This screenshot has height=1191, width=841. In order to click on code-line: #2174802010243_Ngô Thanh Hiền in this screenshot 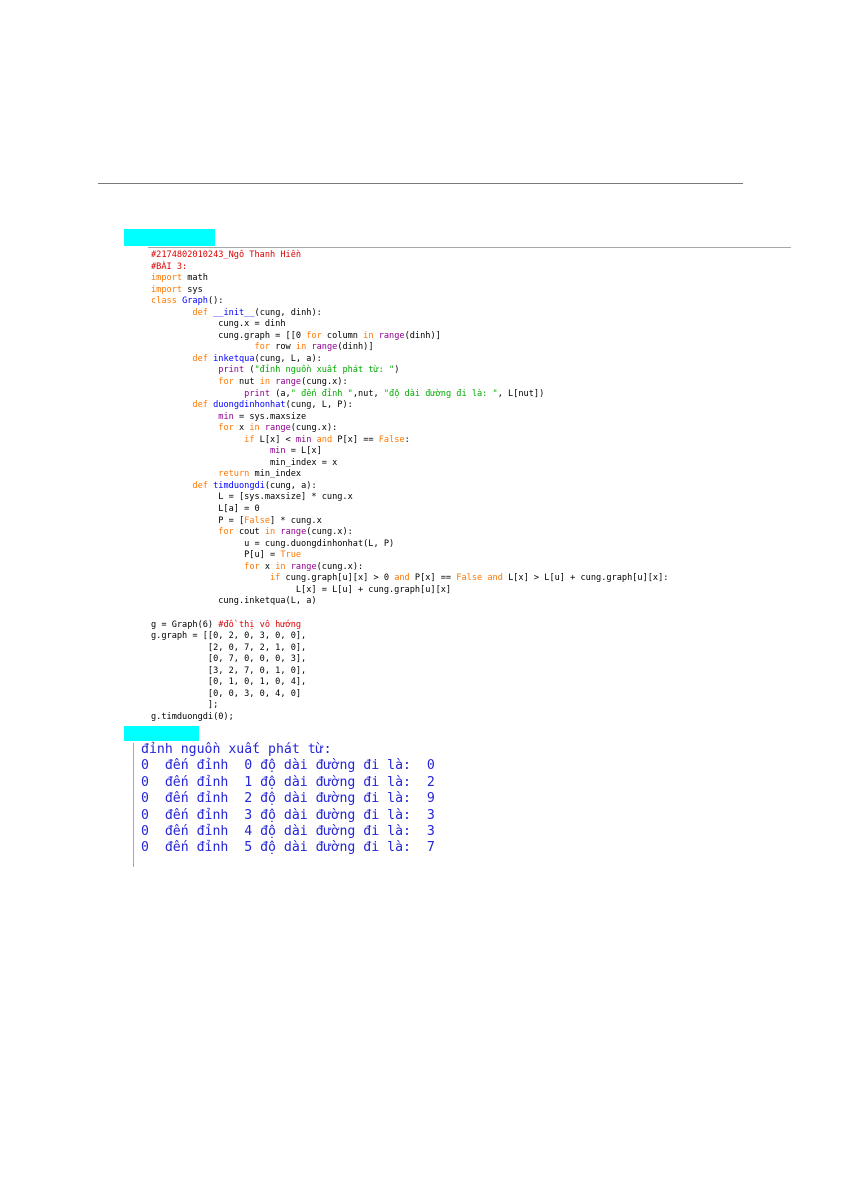, I will do `click(409, 256)`.